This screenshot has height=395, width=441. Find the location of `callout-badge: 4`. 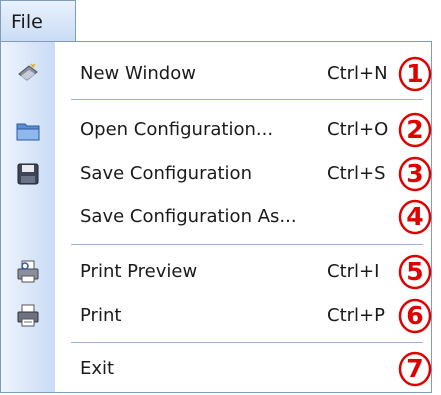

callout-badge: 4 is located at coordinates (415, 217).